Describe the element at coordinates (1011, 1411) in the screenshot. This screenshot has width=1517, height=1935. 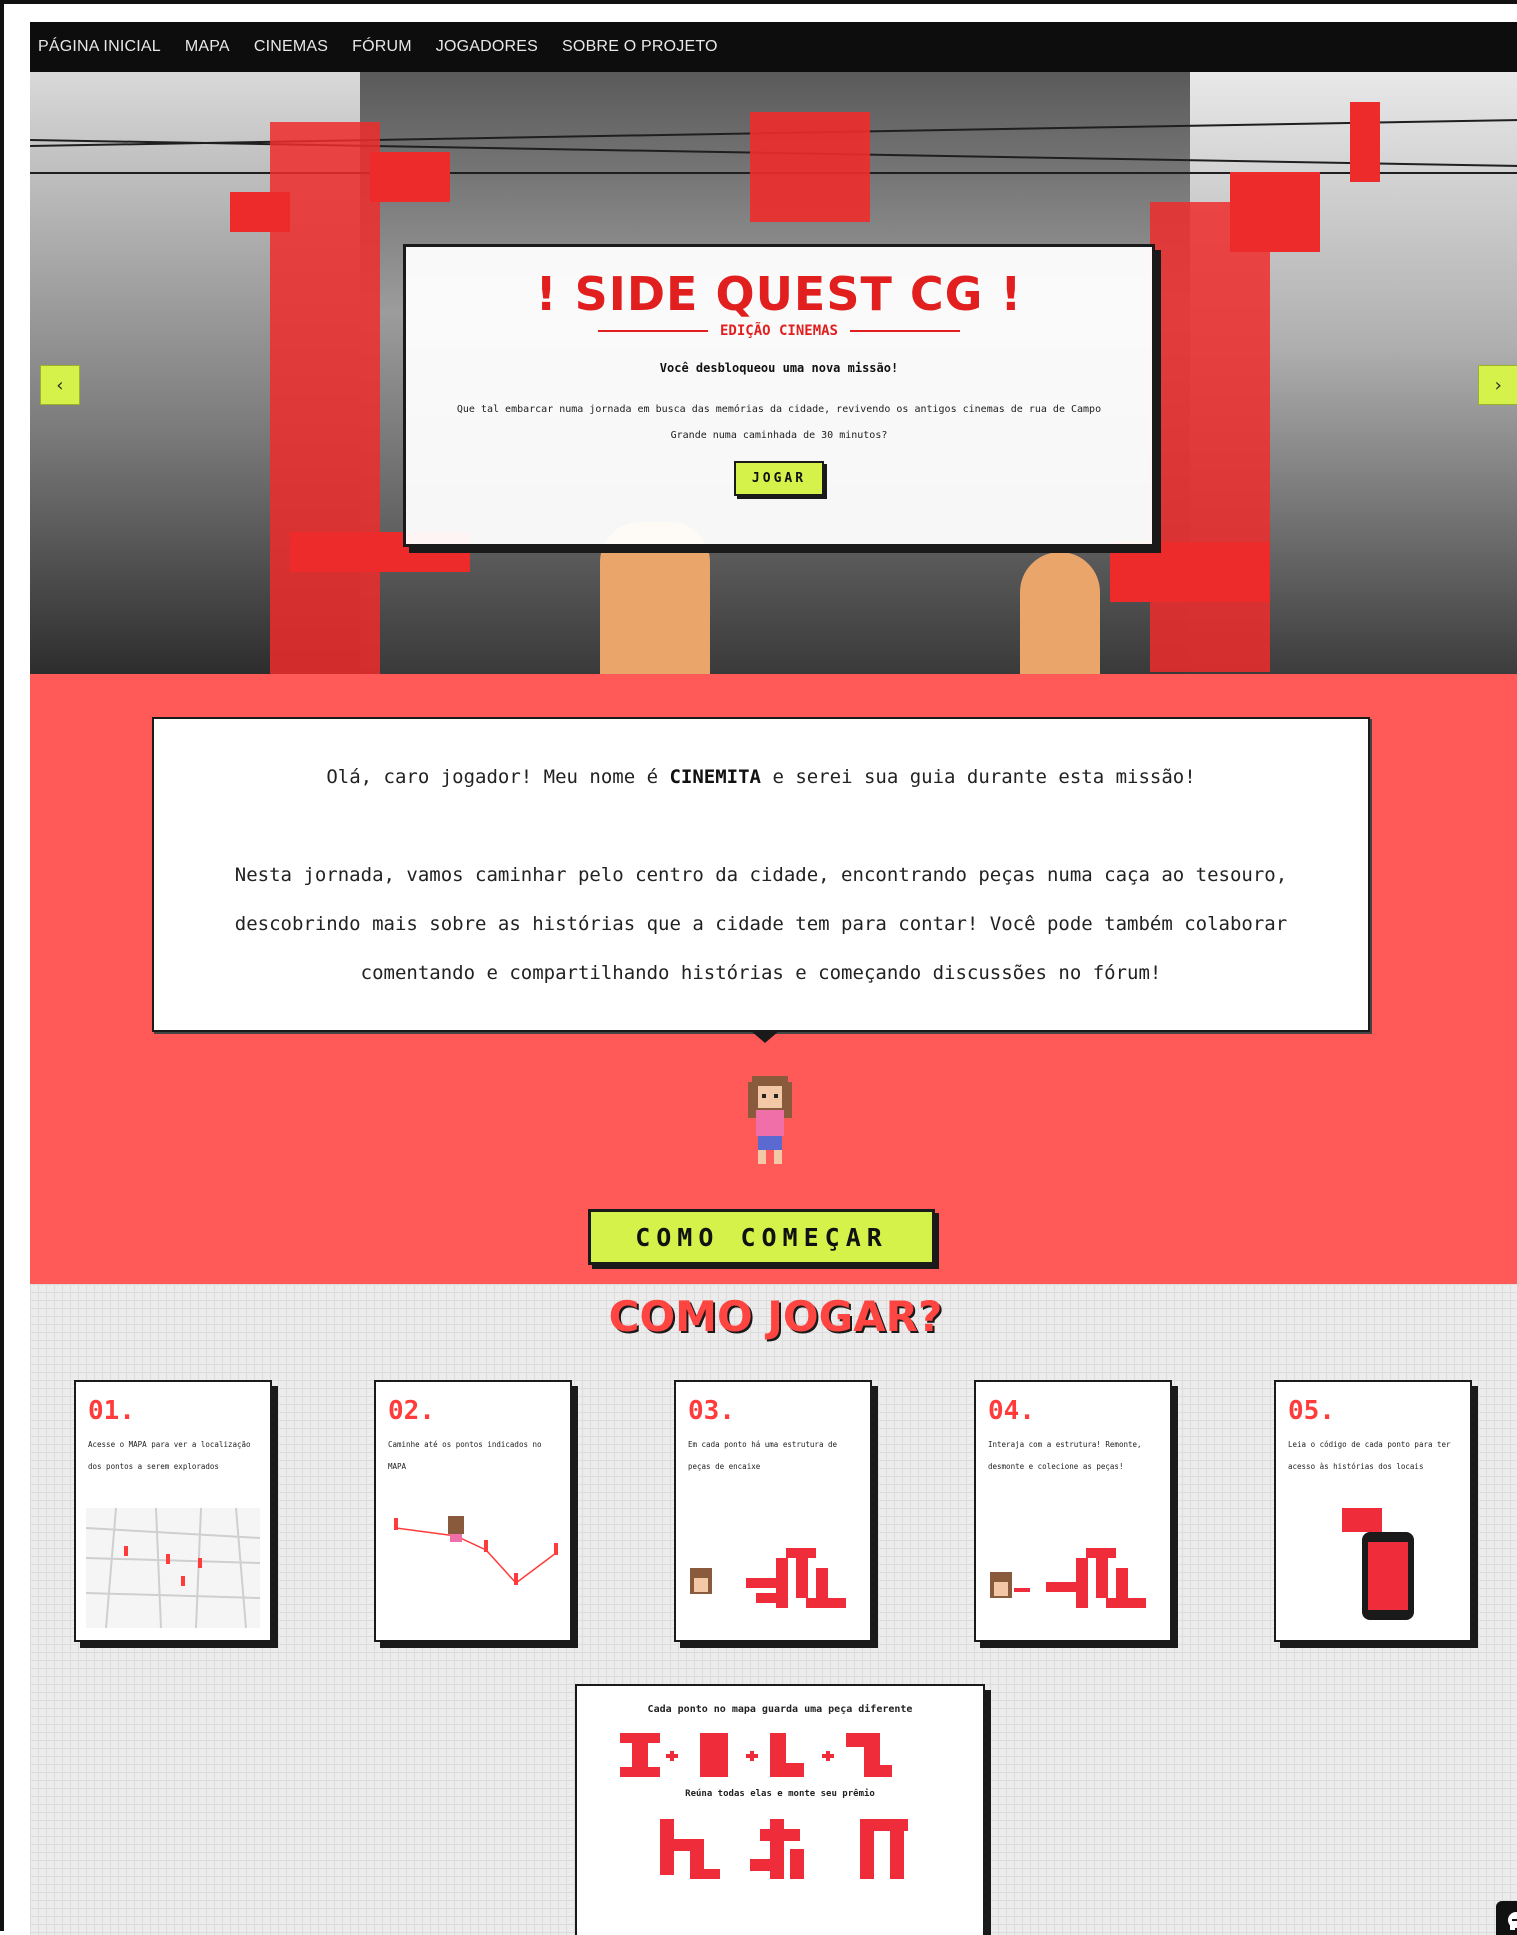
I see `step-number: 04.` at that location.